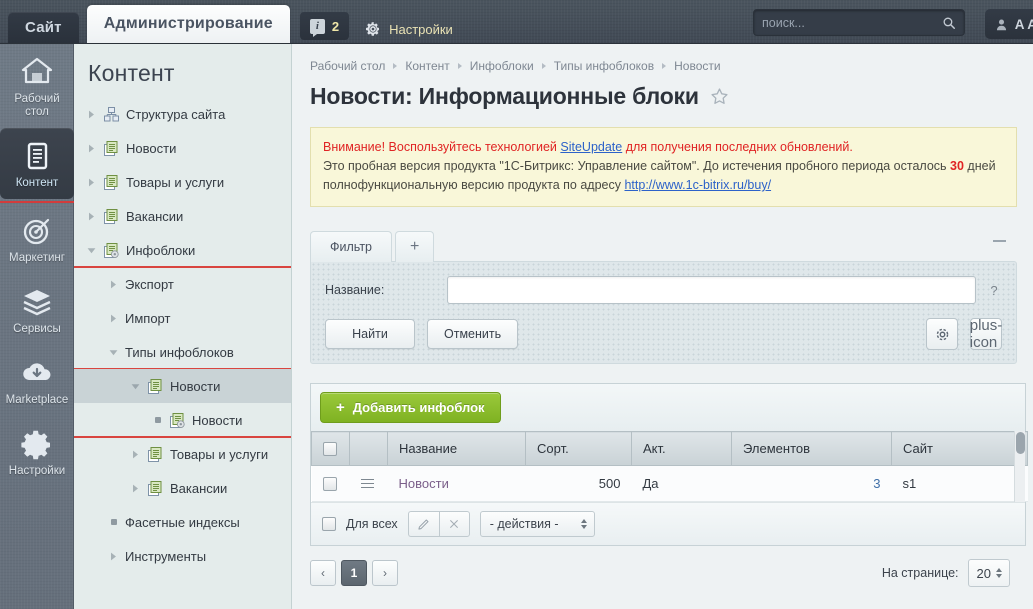 The height and width of the screenshot is (609, 1033). Describe the element at coordinates (182, 114) in the screenshot. I see `tree-node-0: Структура сайта` at that location.